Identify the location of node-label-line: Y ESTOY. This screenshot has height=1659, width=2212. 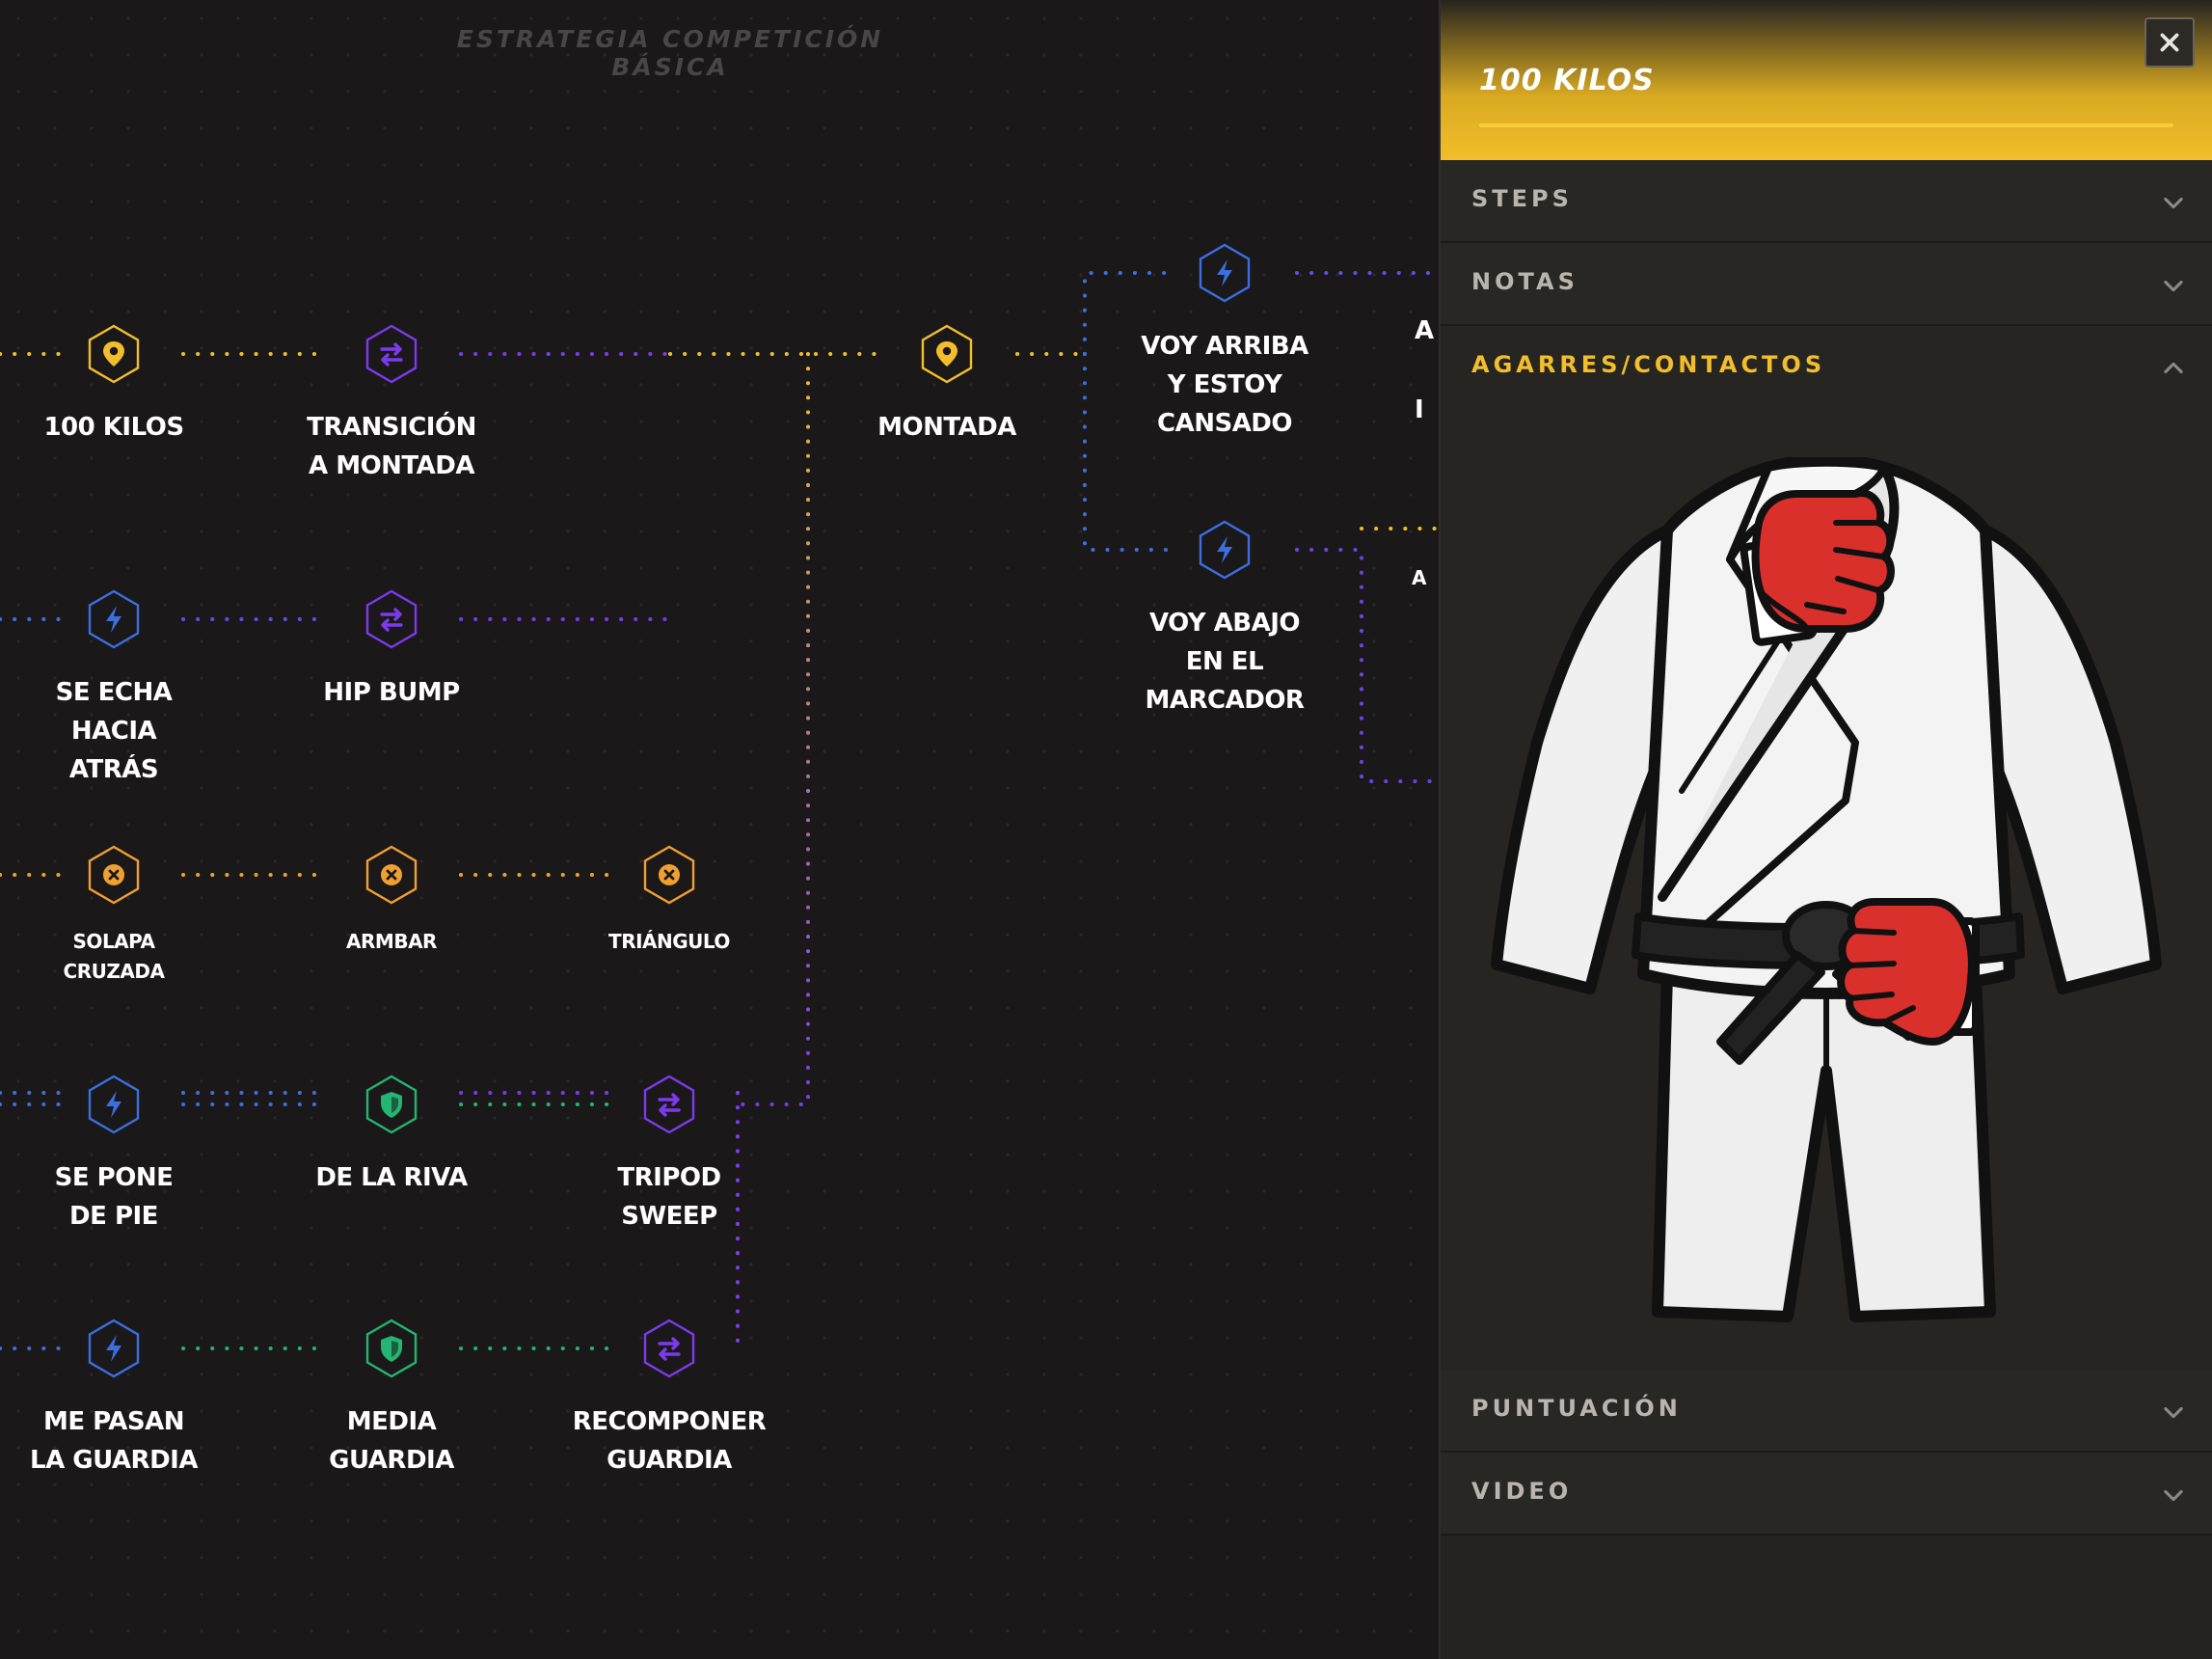
(1225, 384).